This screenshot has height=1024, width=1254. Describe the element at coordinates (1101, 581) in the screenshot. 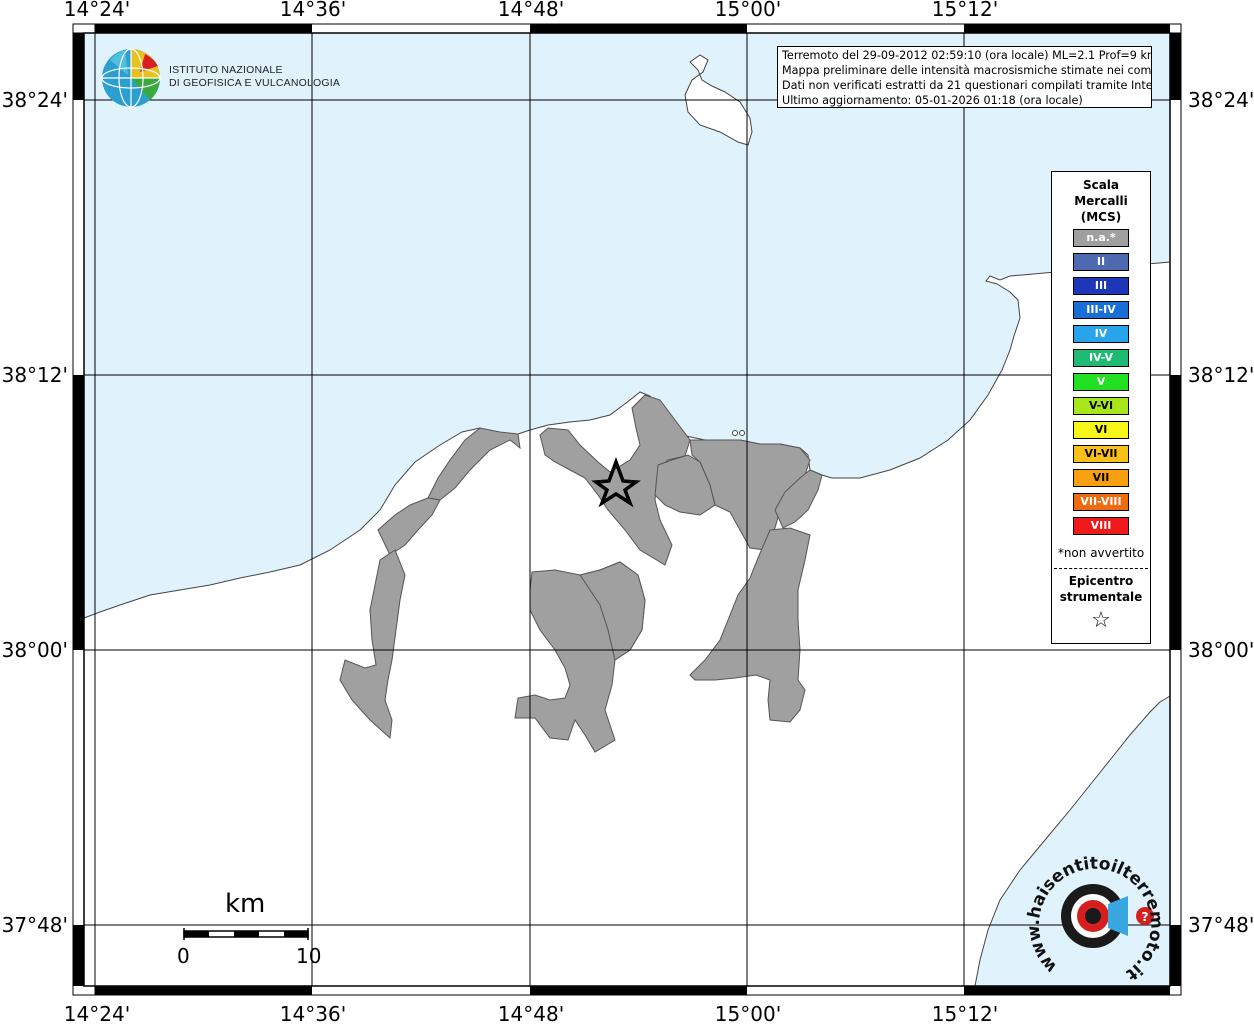

I see `legend-epicentre-line: Epicentro` at that location.